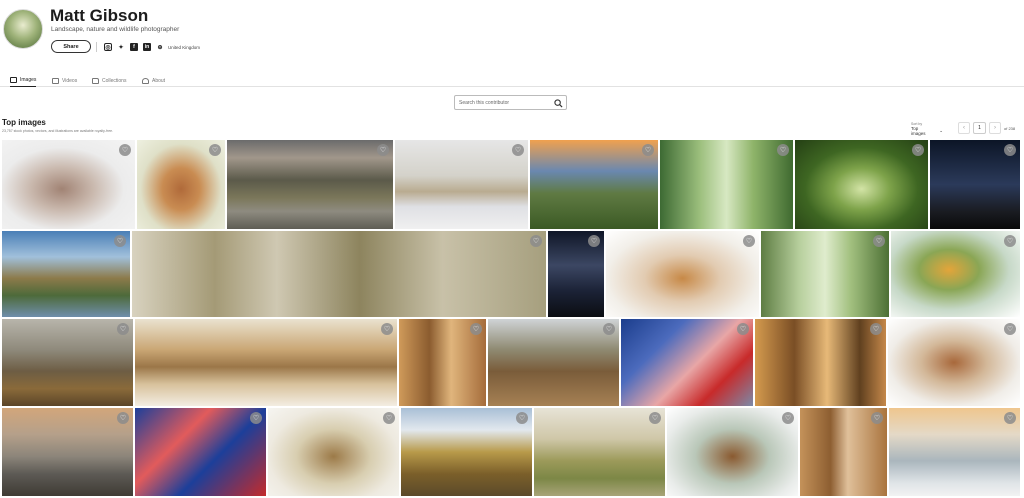 This screenshot has height=498, width=1024. I want to click on tab-label: Images, so click(28, 80).